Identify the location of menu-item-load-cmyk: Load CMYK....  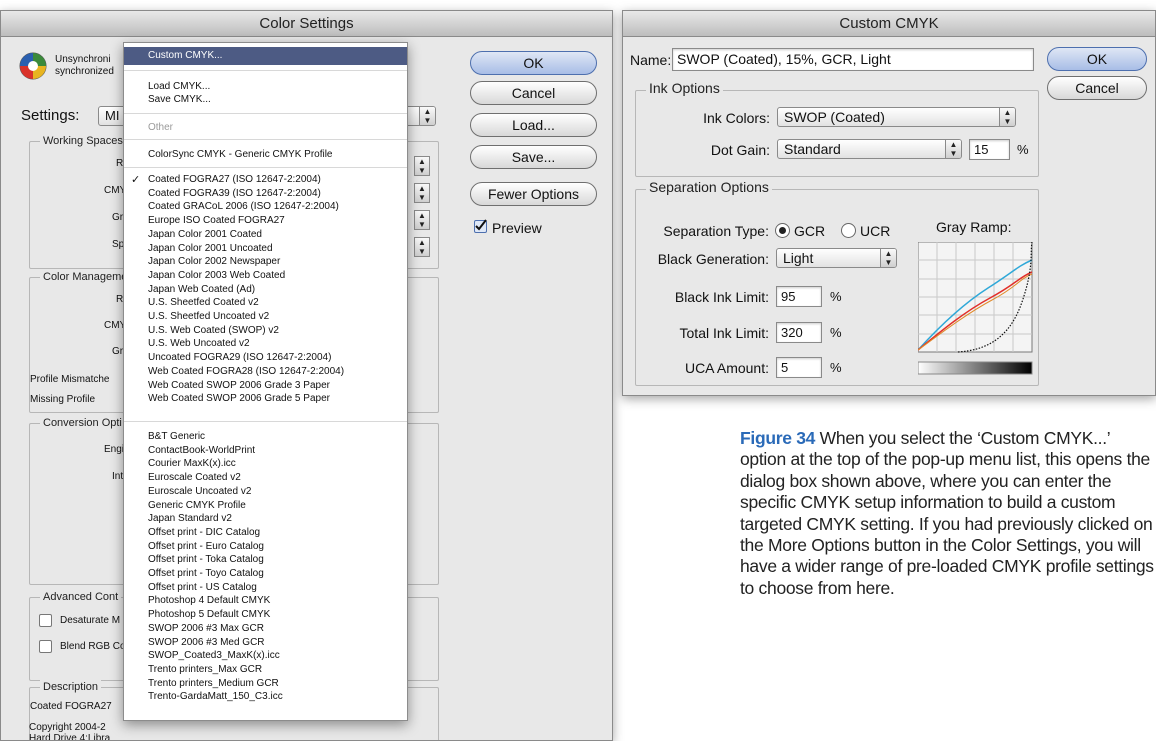
(179, 87).